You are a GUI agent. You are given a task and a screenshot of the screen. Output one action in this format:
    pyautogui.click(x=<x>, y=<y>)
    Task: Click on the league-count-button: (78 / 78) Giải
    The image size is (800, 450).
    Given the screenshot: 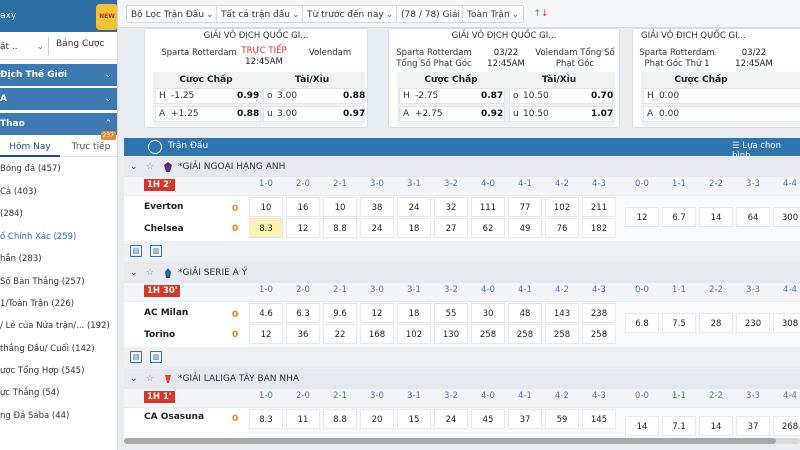 What is the action you would take?
    pyautogui.click(x=431, y=14)
    